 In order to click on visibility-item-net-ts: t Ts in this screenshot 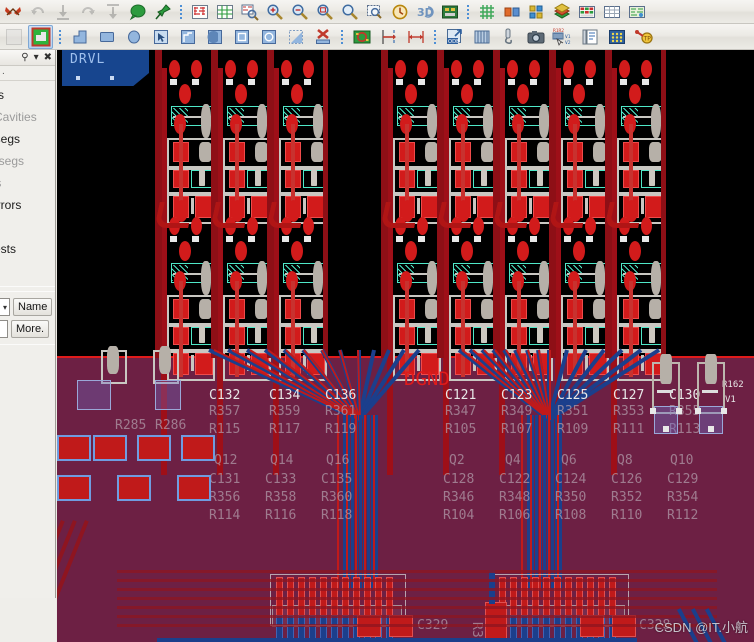, I will do `click(27, 271)`.